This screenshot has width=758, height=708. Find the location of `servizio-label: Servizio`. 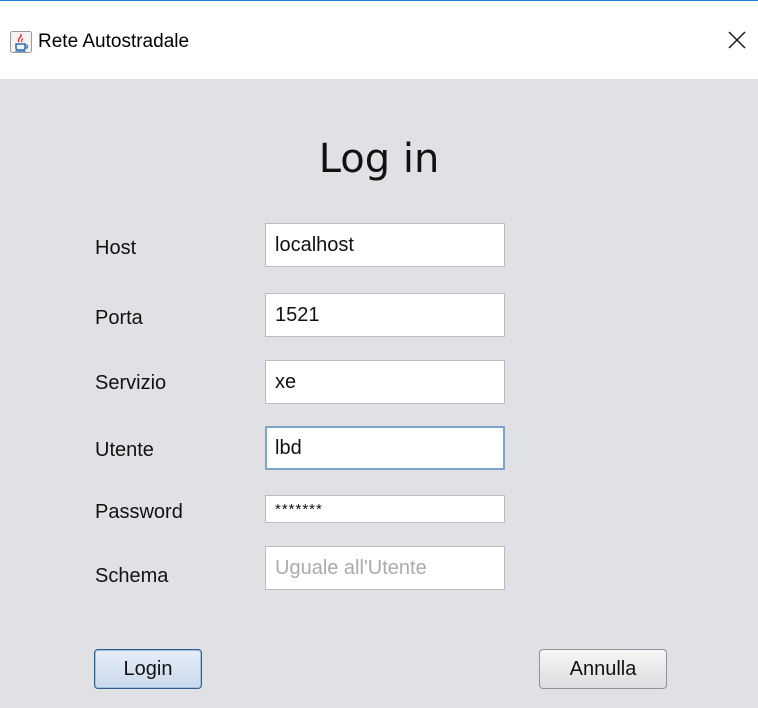

servizio-label: Servizio is located at coordinates (131, 383).